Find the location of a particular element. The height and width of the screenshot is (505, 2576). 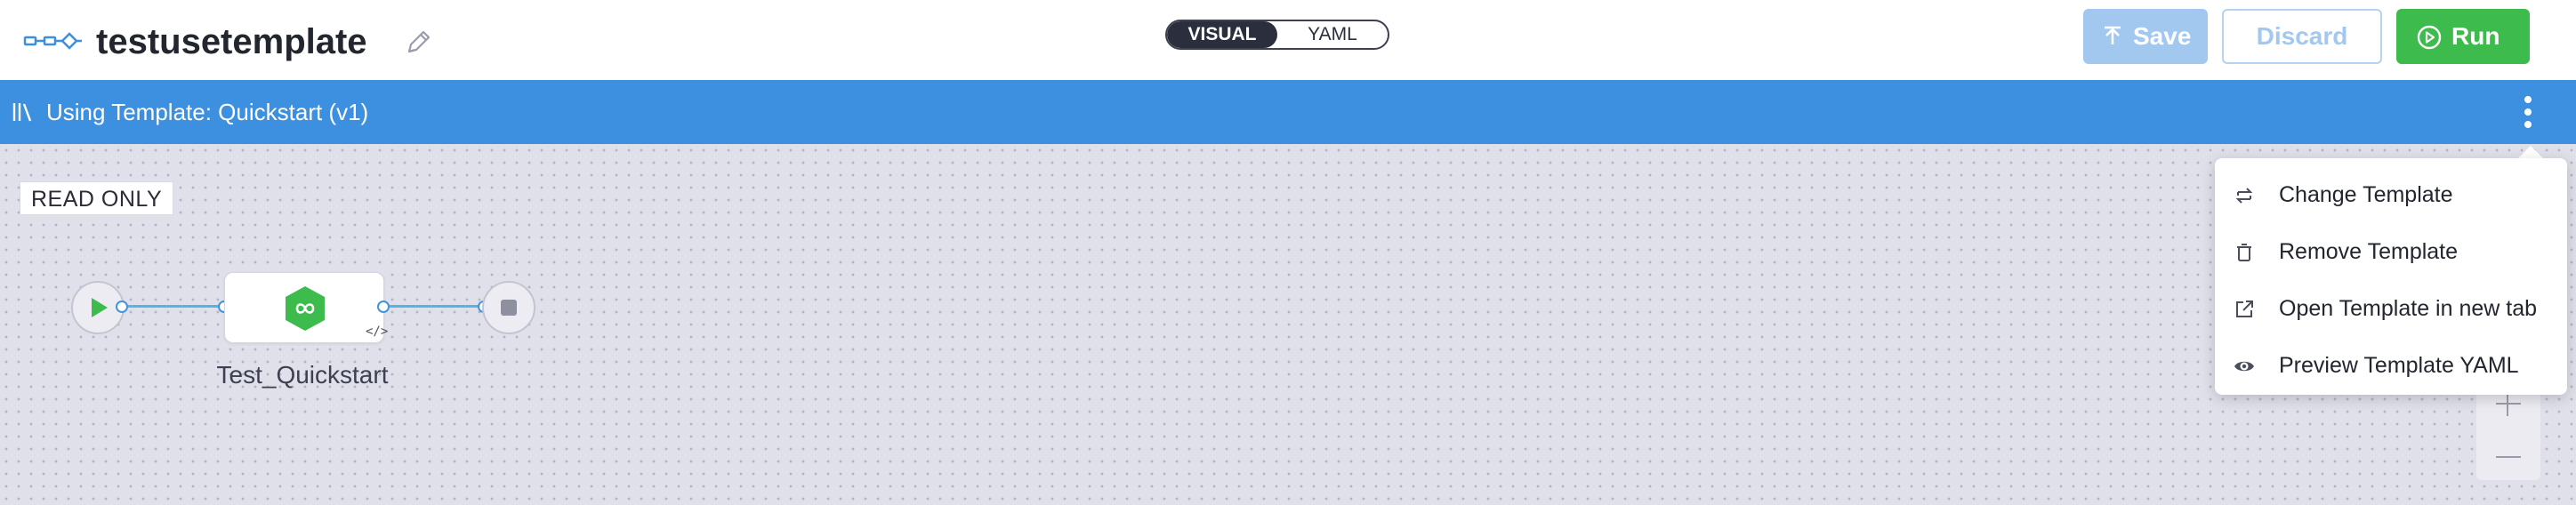

menu-item-open-template-new-tab: Open Template in new tab is located at coordinates (2391, 308).